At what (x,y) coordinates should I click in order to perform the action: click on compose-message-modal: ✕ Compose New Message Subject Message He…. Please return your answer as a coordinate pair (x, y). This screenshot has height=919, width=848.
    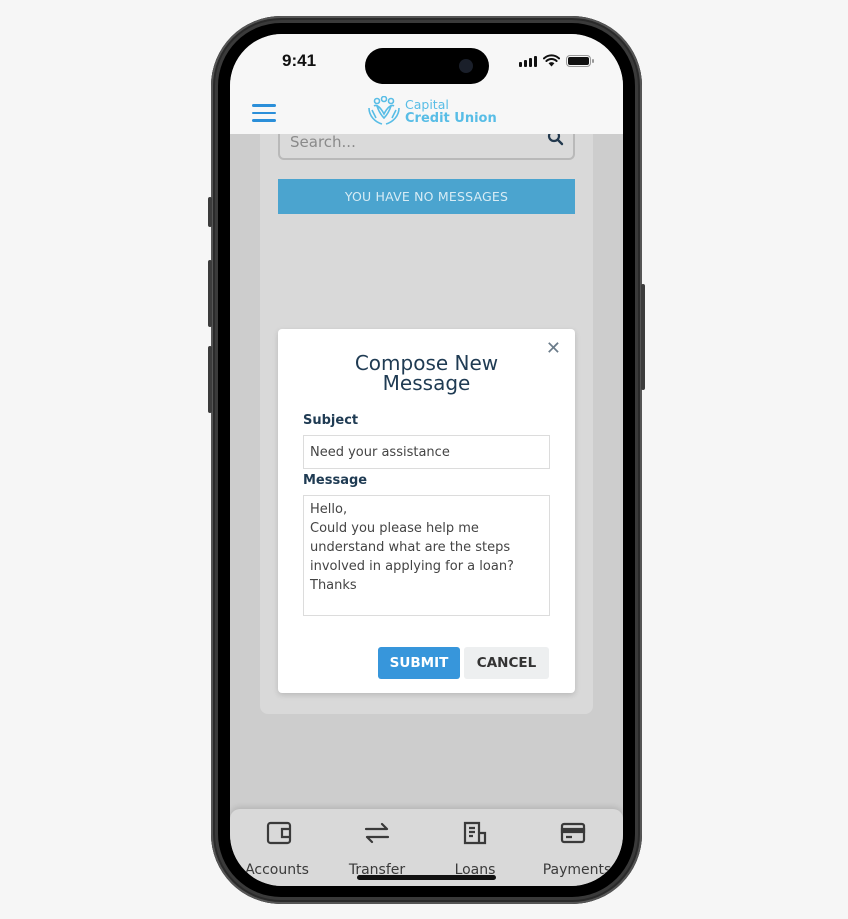
    Looking at the image, I should click on (426, 511).